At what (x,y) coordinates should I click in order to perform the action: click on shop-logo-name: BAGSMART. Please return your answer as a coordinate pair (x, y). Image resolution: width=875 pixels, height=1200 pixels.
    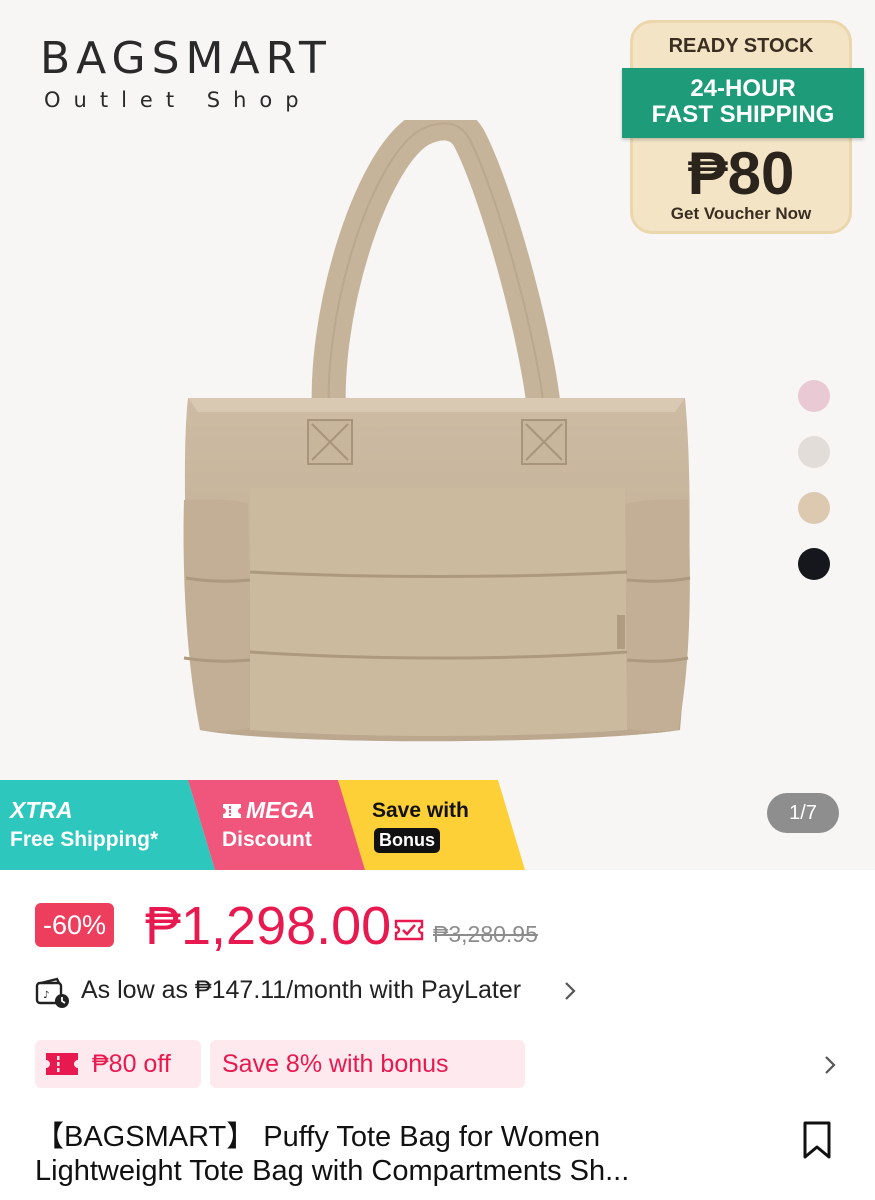
    Looking at the image, I should click on (186, 58).